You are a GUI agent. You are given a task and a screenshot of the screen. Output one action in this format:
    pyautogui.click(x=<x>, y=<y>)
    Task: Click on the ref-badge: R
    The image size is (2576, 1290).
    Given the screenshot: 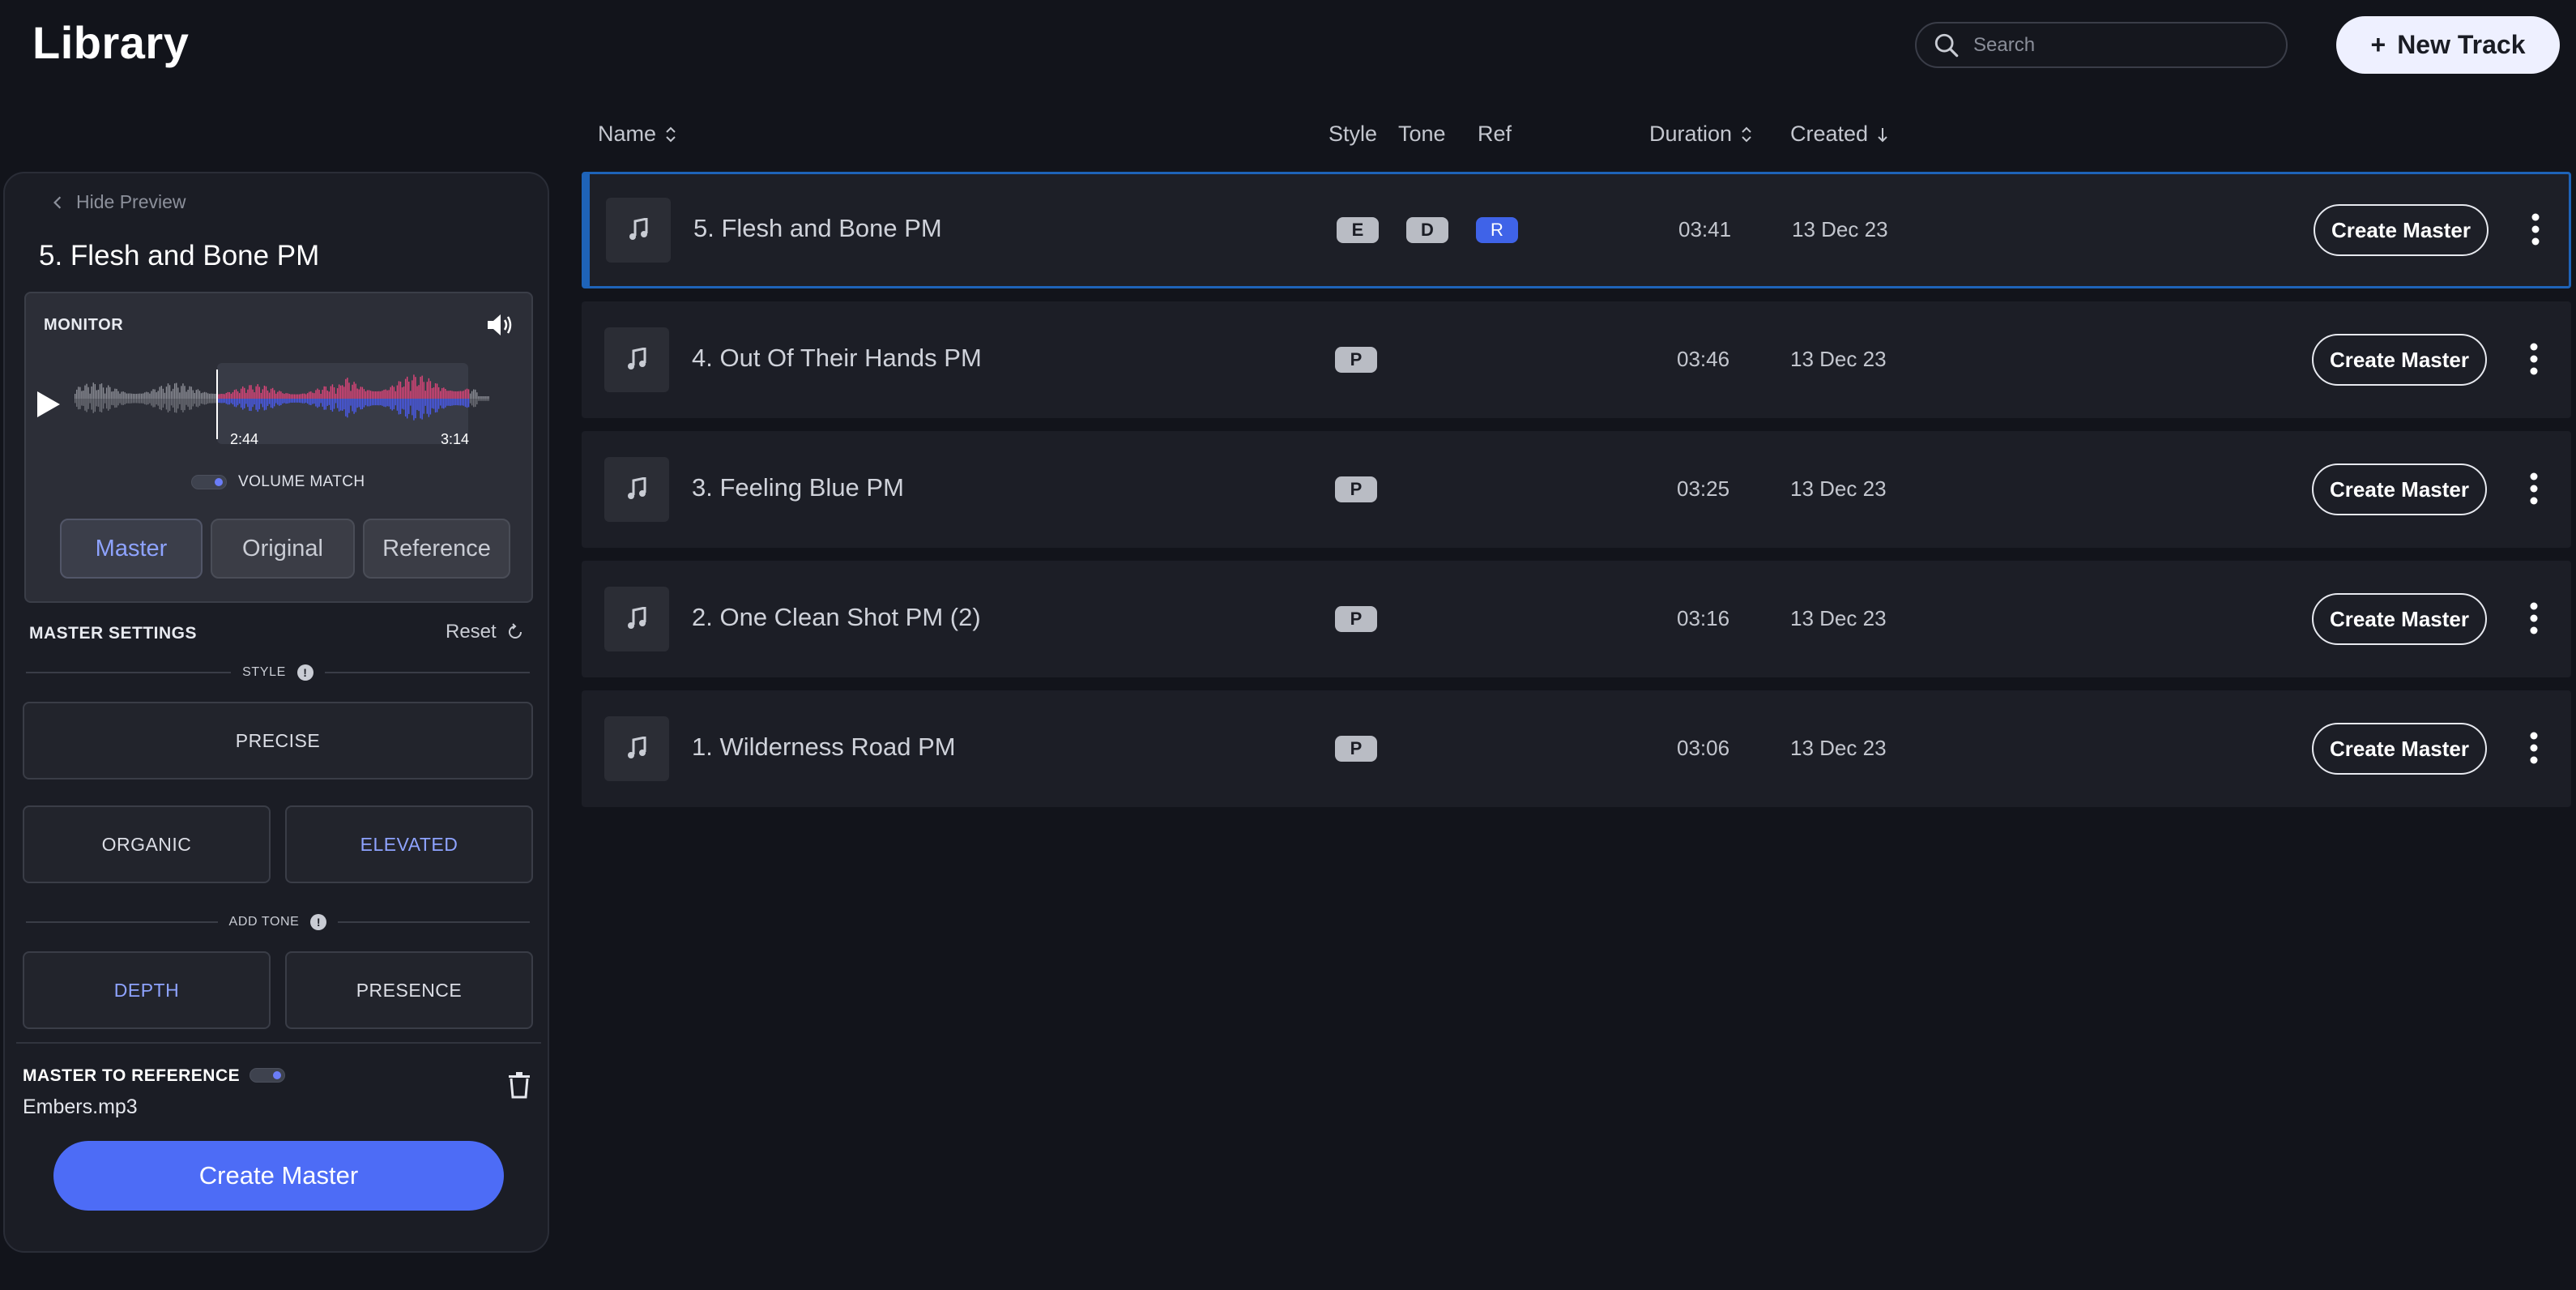 What is the action you would take?
    pyautogui.click(x=1497, y=230)
    